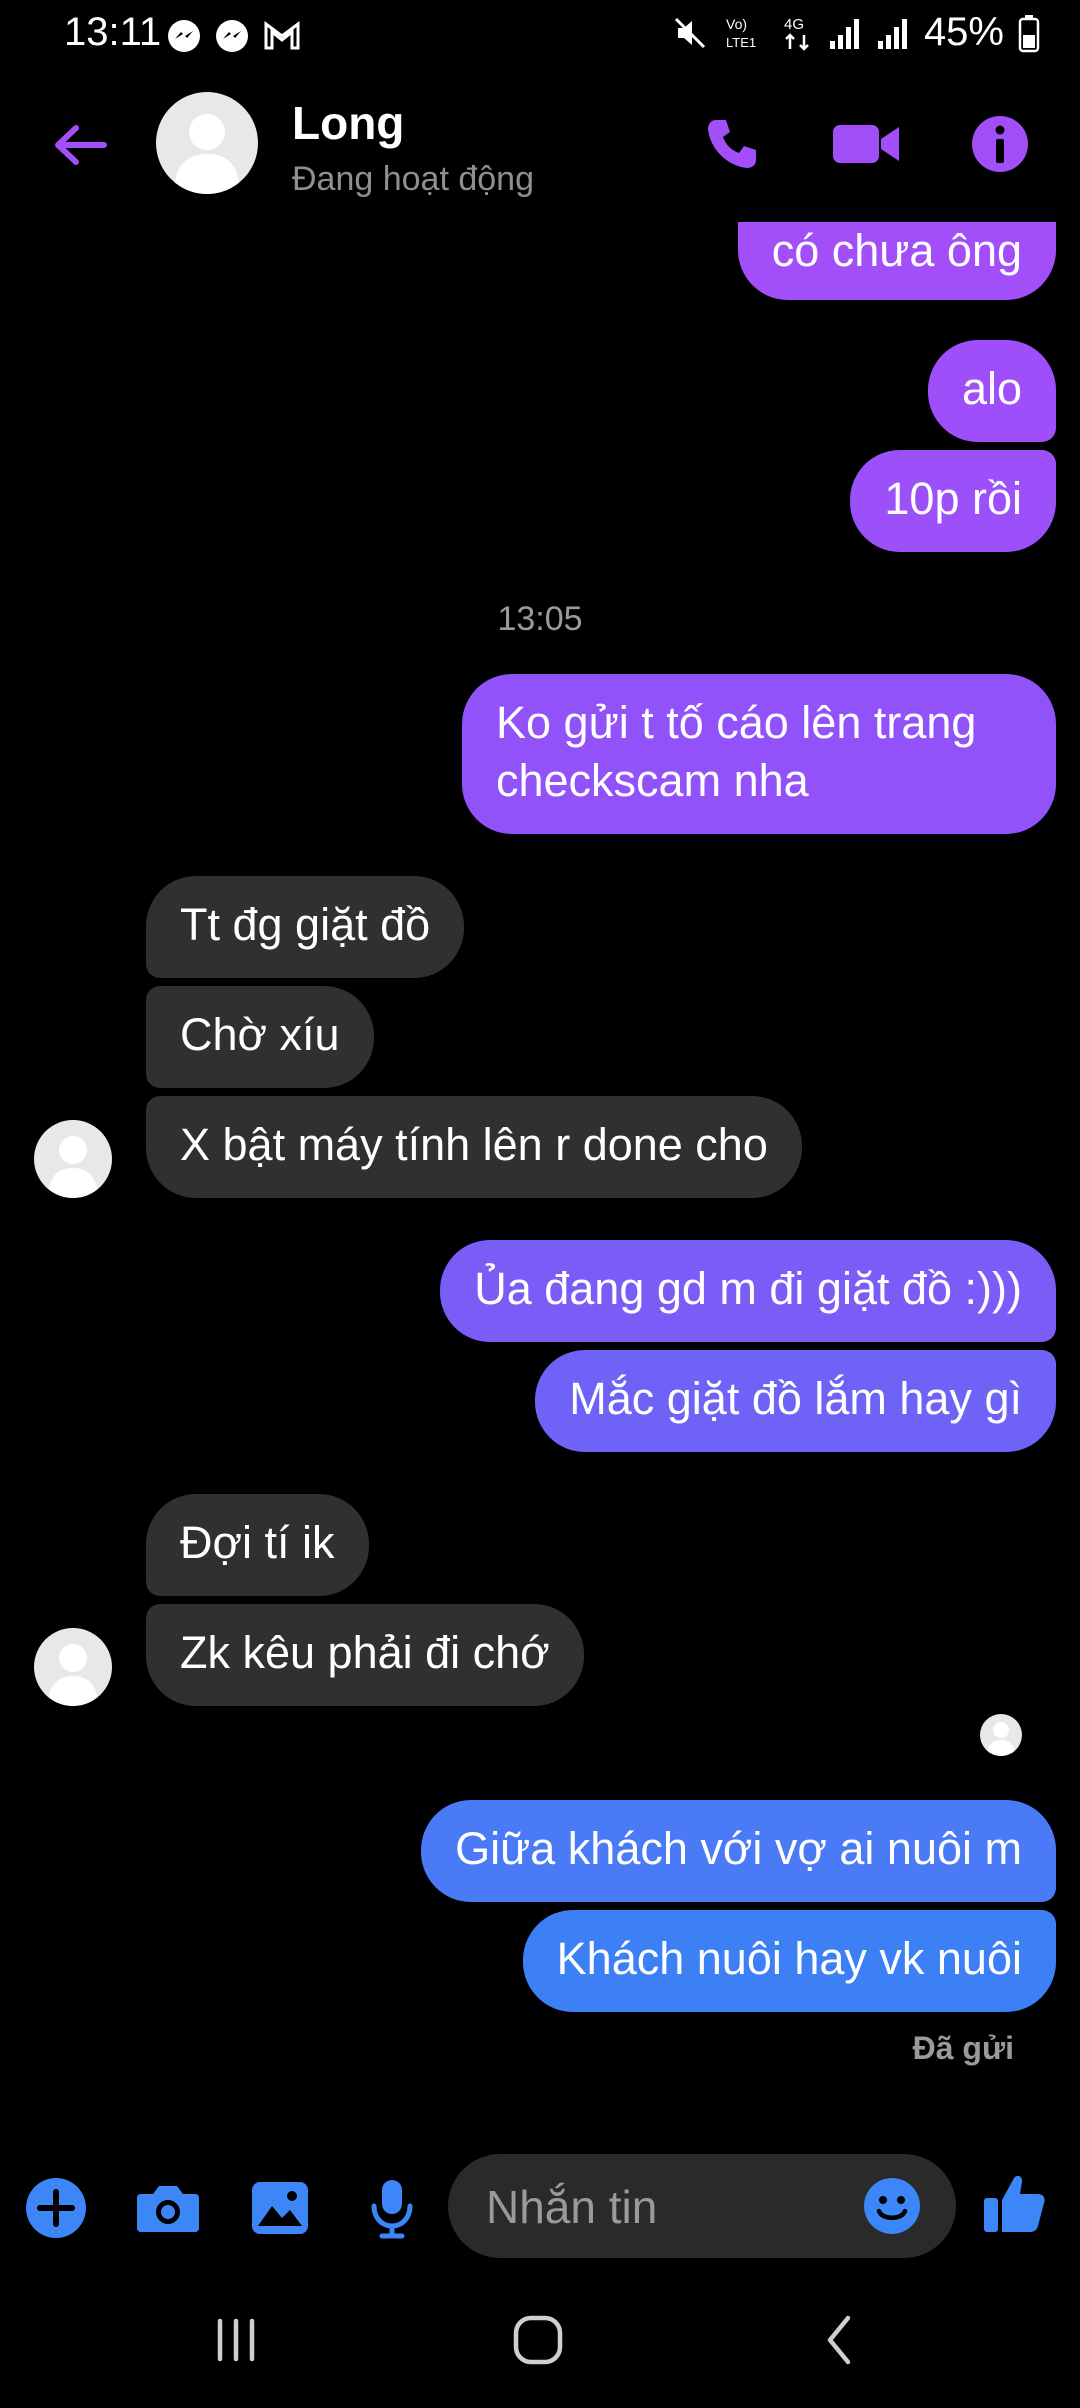  Describe the element at coordinates (963, 32) in the screenshot. I see `battery-percent-overlay: 45%` at that location.